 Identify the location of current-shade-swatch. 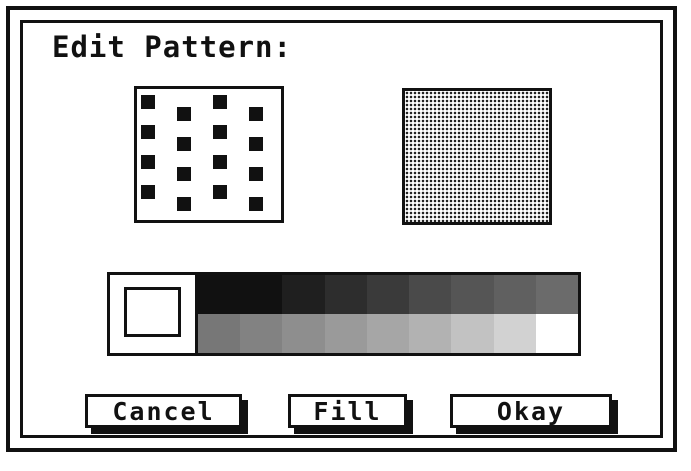
(154, 314).